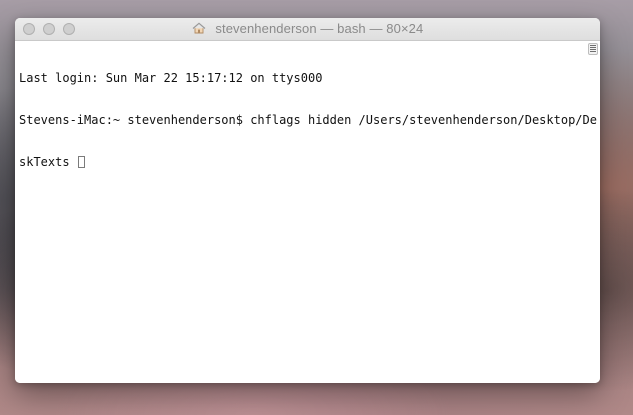 The image size is (633, 415). I want to click on scrollbar-toggle-icon, so click(593, 49).